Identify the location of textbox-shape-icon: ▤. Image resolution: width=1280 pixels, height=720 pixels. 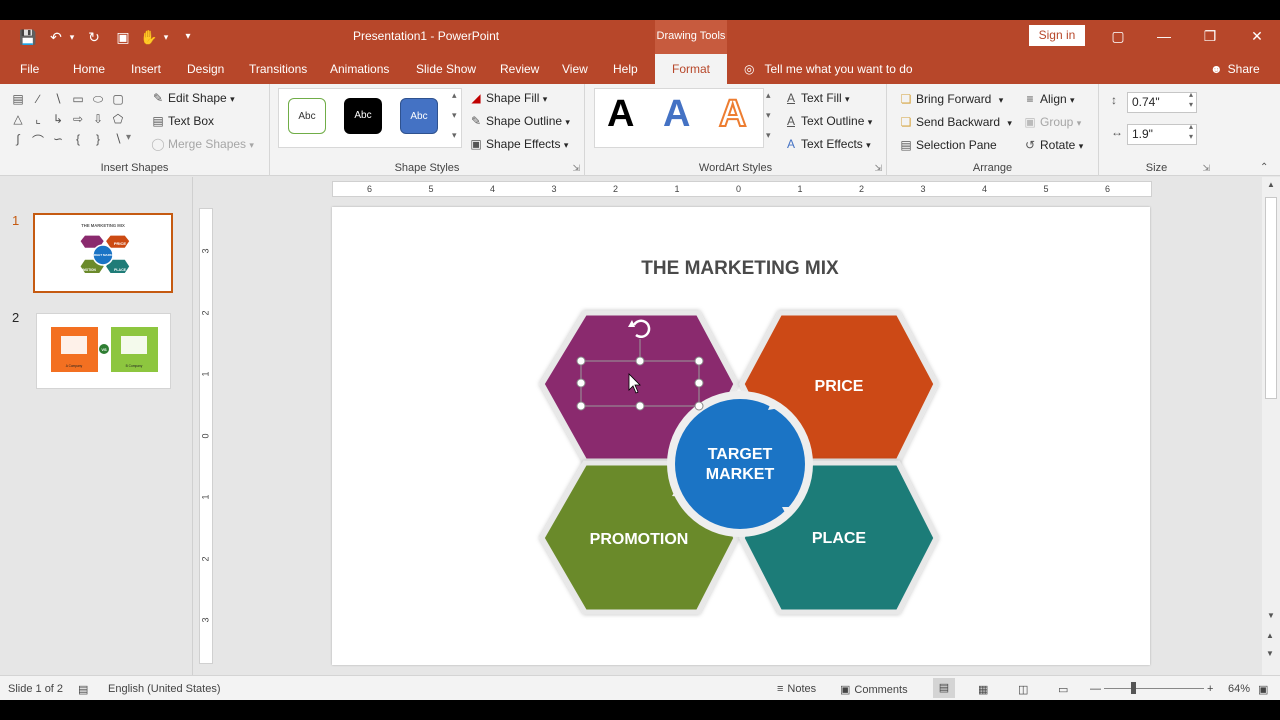
(18, 99).